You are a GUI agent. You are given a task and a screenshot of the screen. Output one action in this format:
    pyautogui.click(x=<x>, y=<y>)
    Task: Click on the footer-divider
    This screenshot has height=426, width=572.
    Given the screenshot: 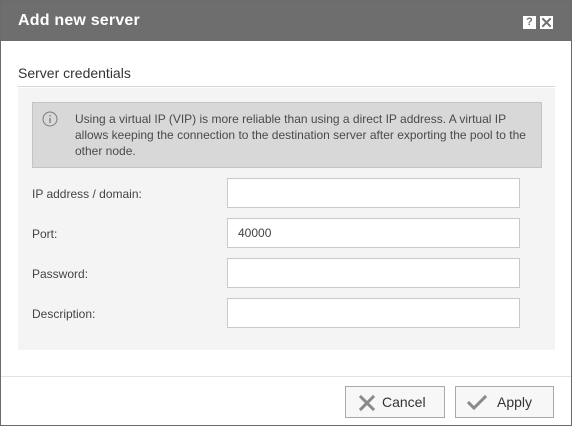 What is the action you would take?
    pyautogui.click(x=286, y=376)
    